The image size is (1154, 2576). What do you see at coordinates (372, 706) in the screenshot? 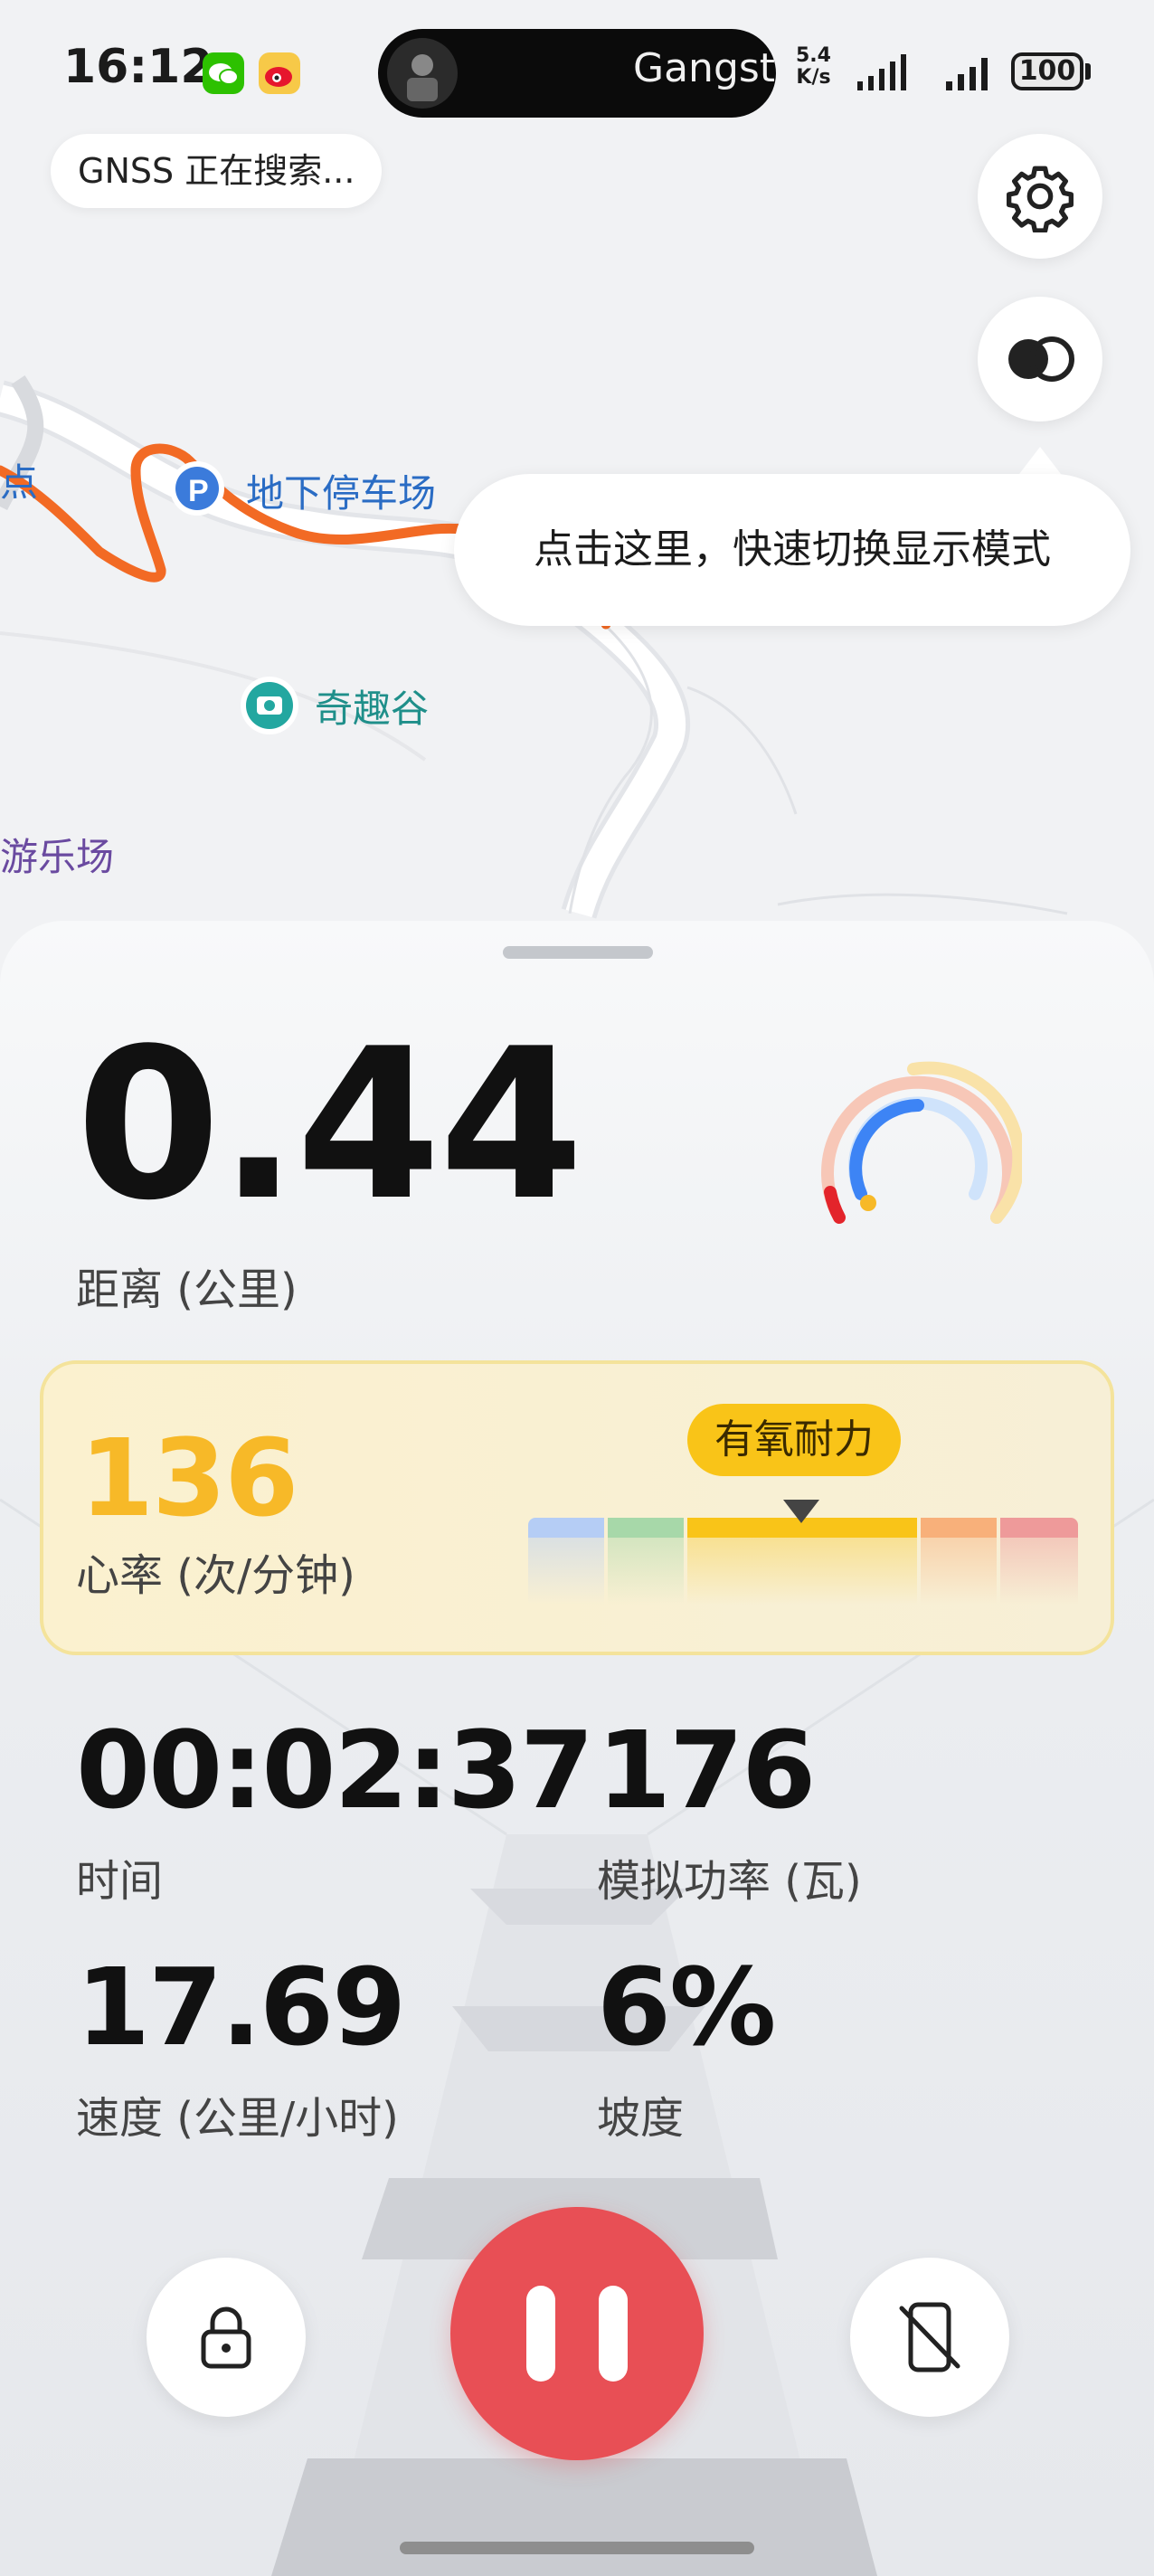
I see `poi-attraction-label: 奇趣谷` at bounding box center [372, 706].